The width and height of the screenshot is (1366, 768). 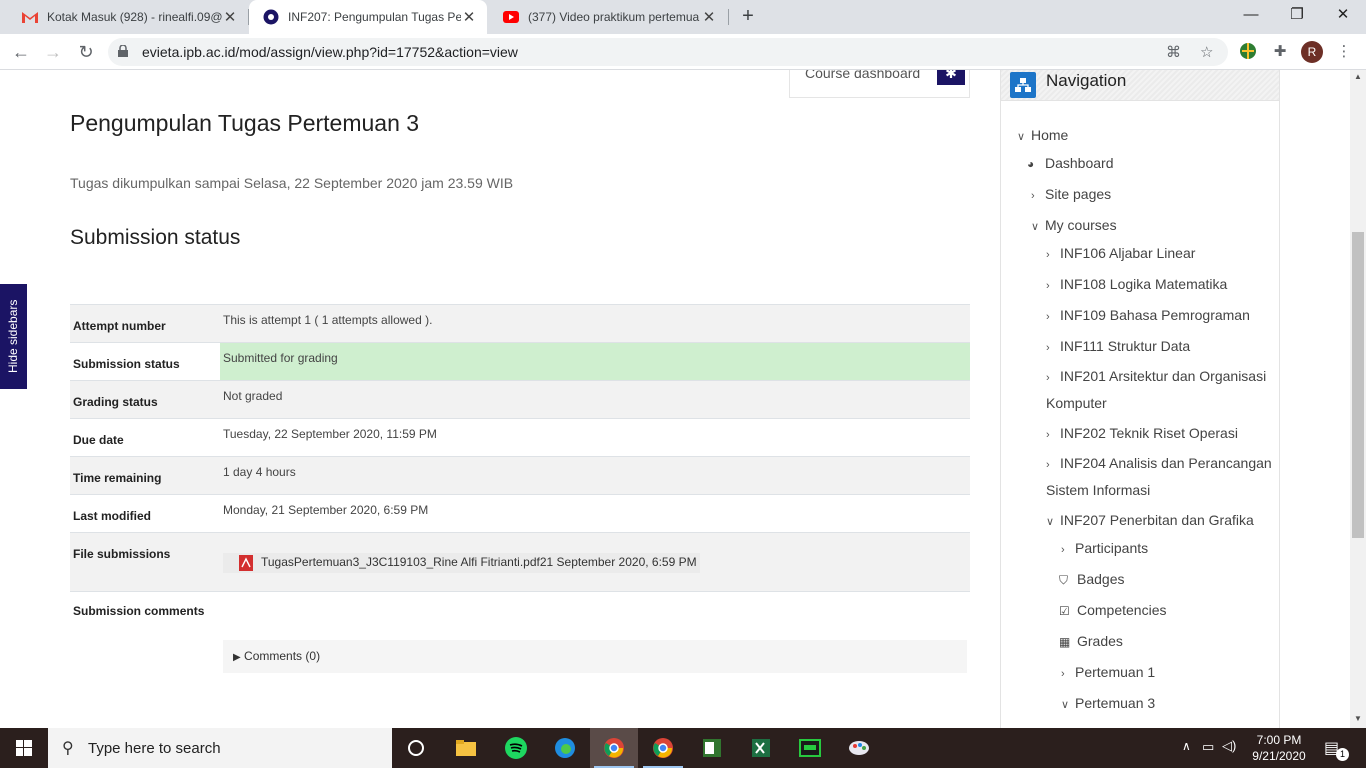 I want to click on nav-item-course: › INF202 Teknik Riset Operasi, so click(x=1142, y=433).